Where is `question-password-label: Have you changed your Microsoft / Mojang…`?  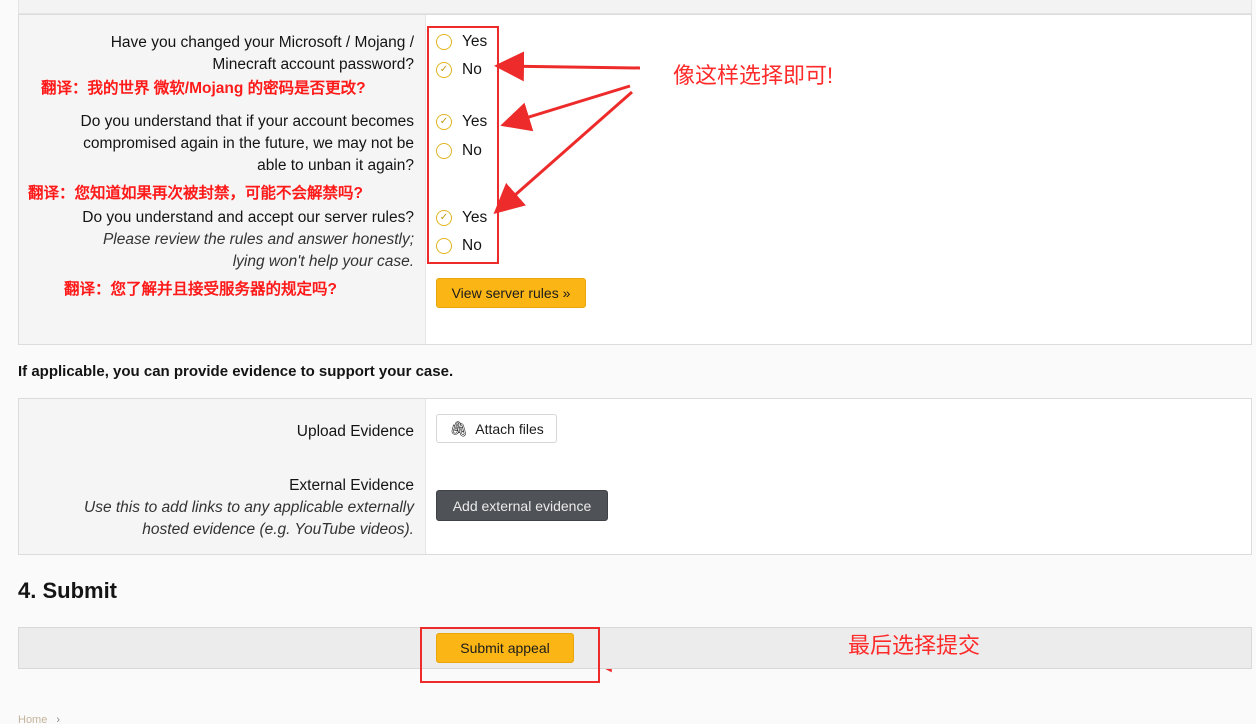 question-password-label: Have you changed your Microsoft / Mojang… is located at coordinates (262, 53).